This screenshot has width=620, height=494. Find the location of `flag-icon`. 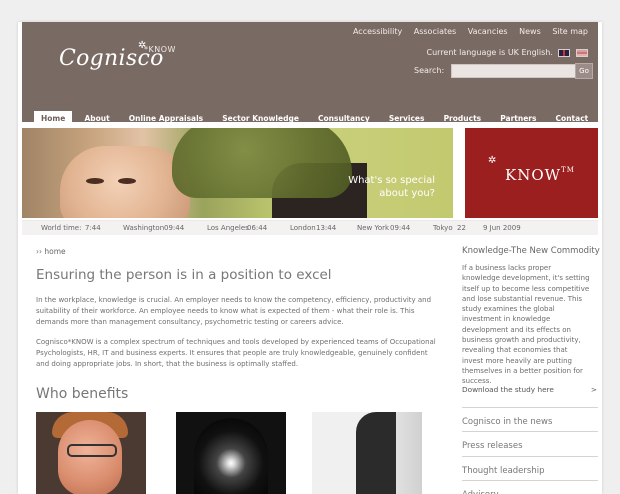

flag-icon is located at coordinates (582, 52).